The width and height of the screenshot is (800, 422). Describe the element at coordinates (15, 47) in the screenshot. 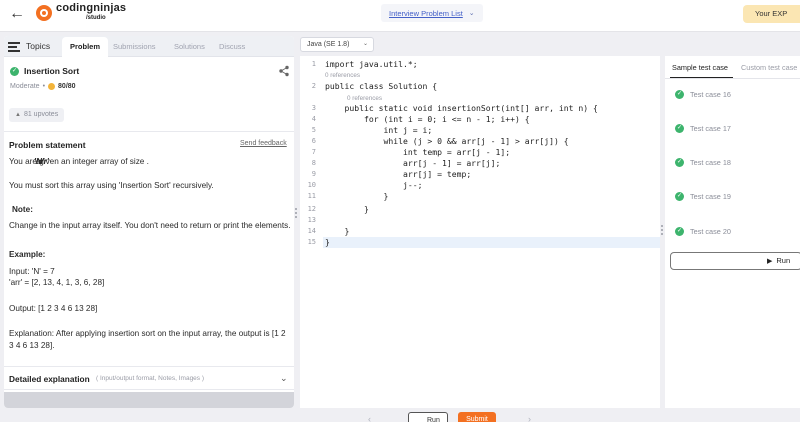

I see `menu-arrow-icon` at that location.